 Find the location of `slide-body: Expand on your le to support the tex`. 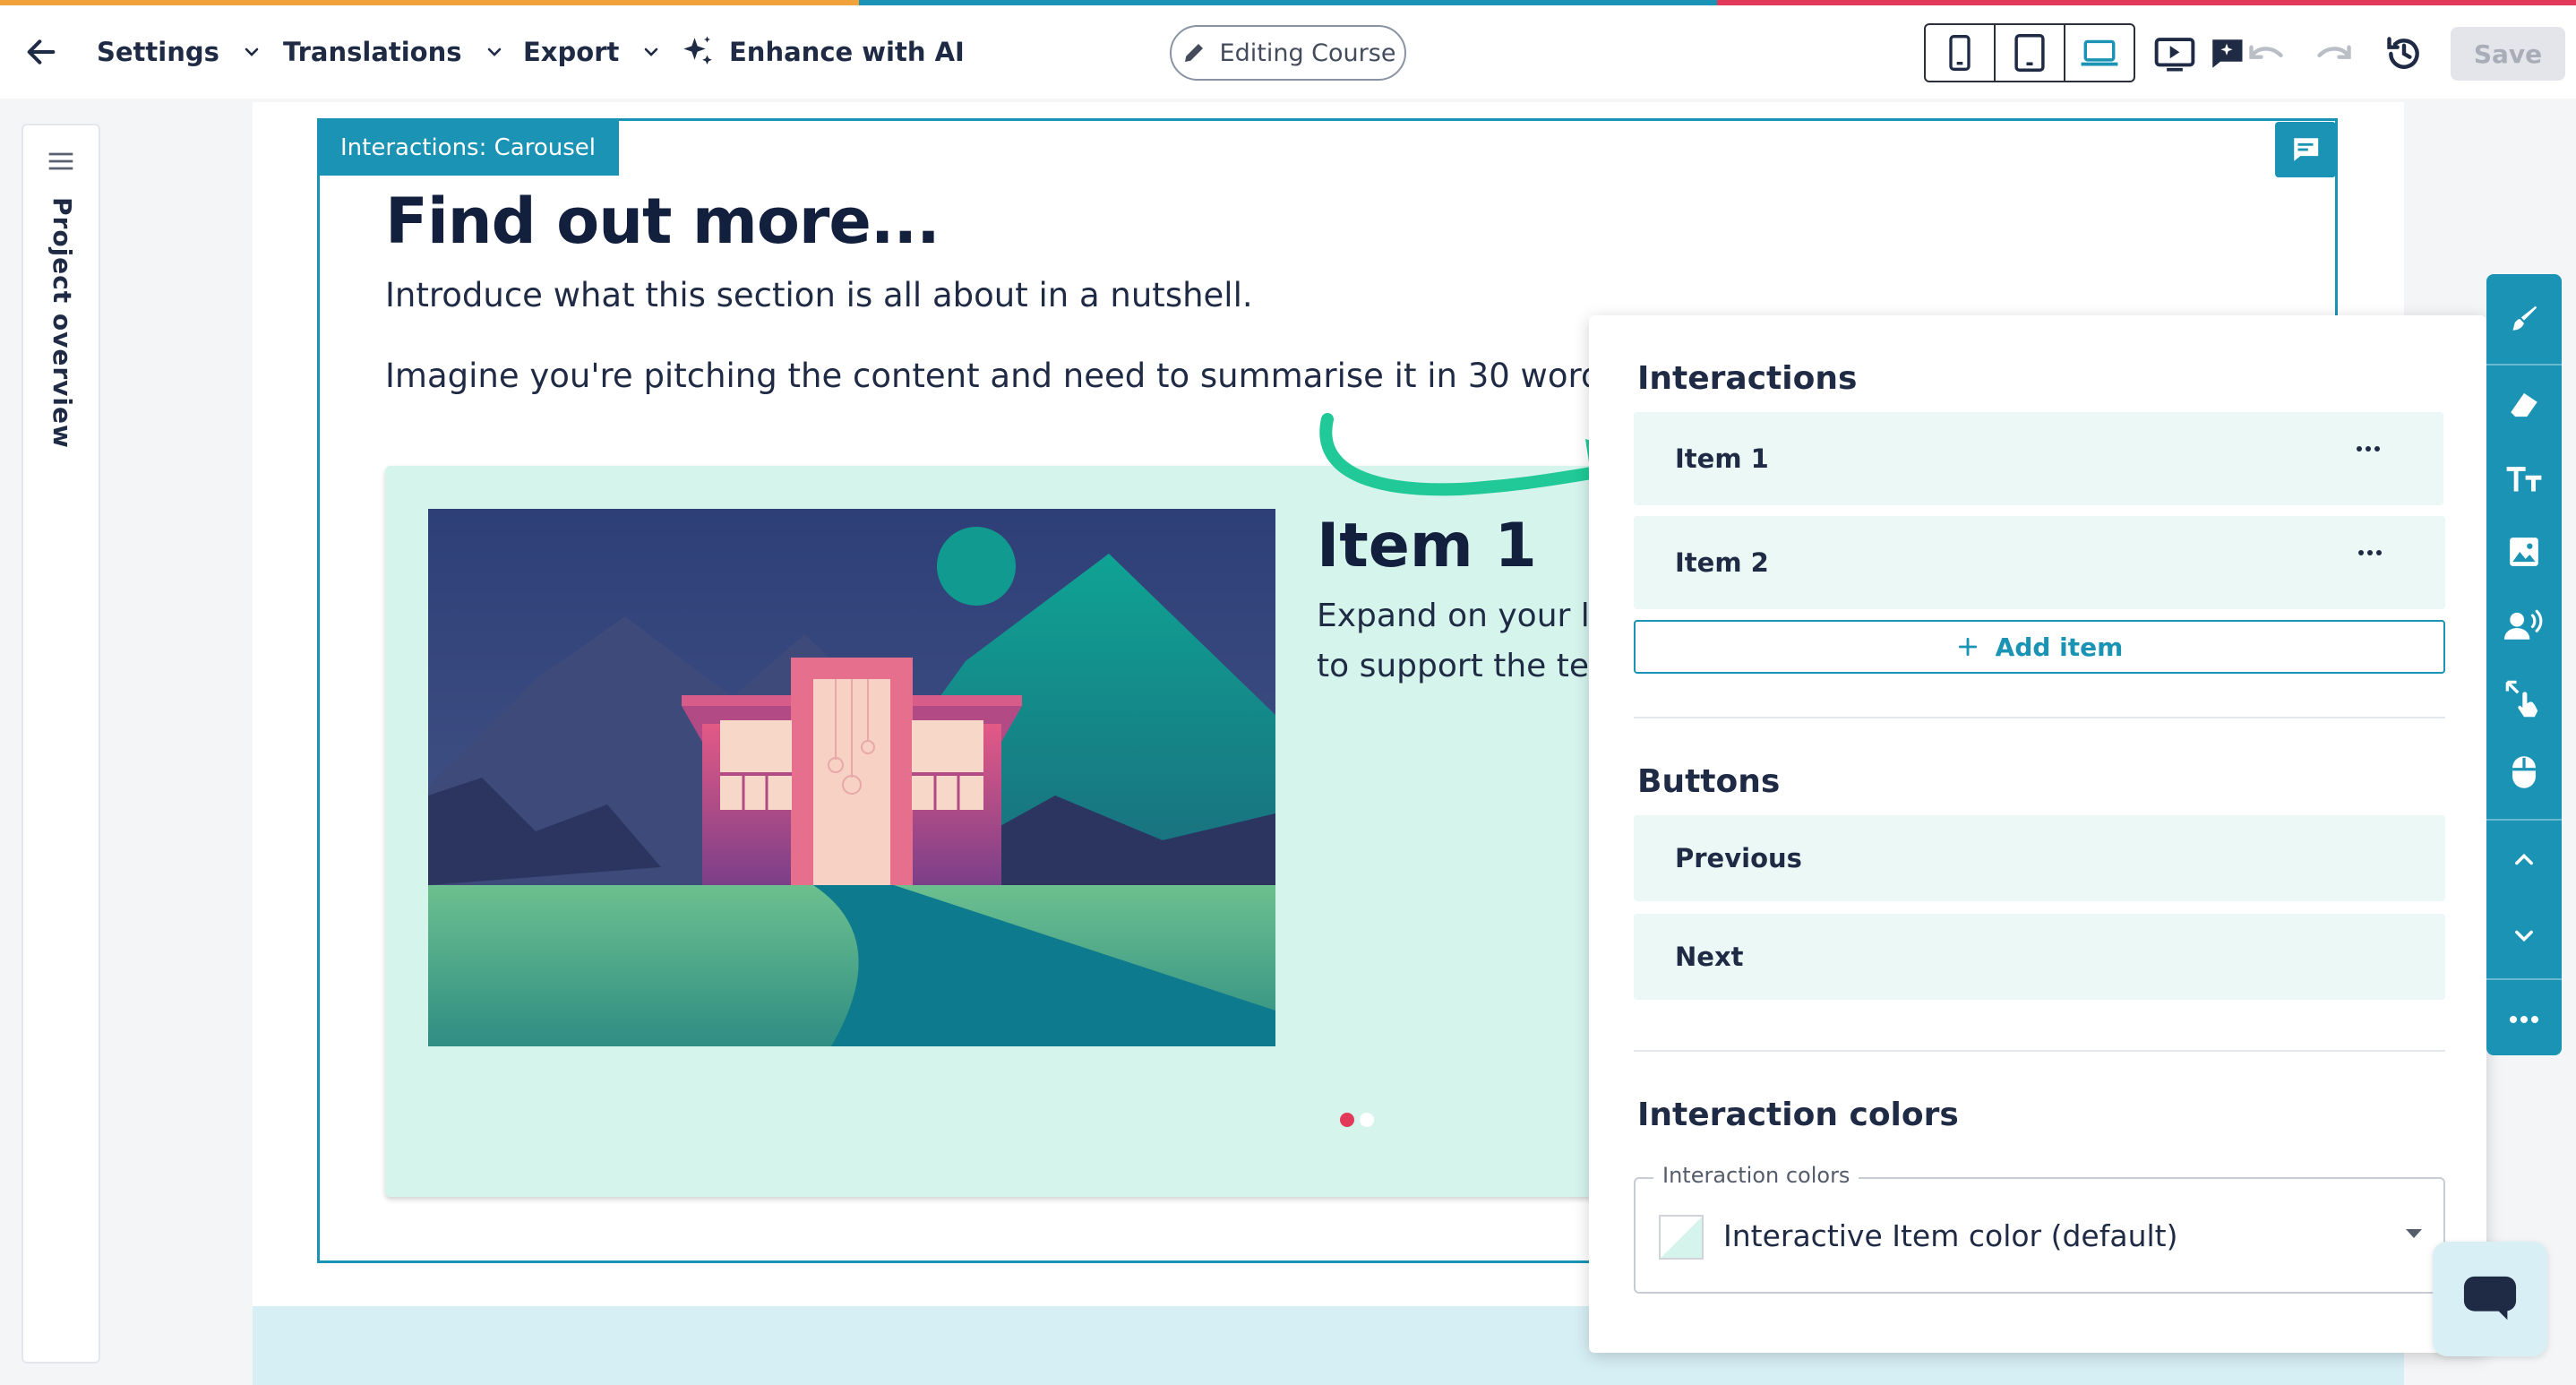

slide-body: Expand on your le to support the tex is located at coordinates (1469, 641).